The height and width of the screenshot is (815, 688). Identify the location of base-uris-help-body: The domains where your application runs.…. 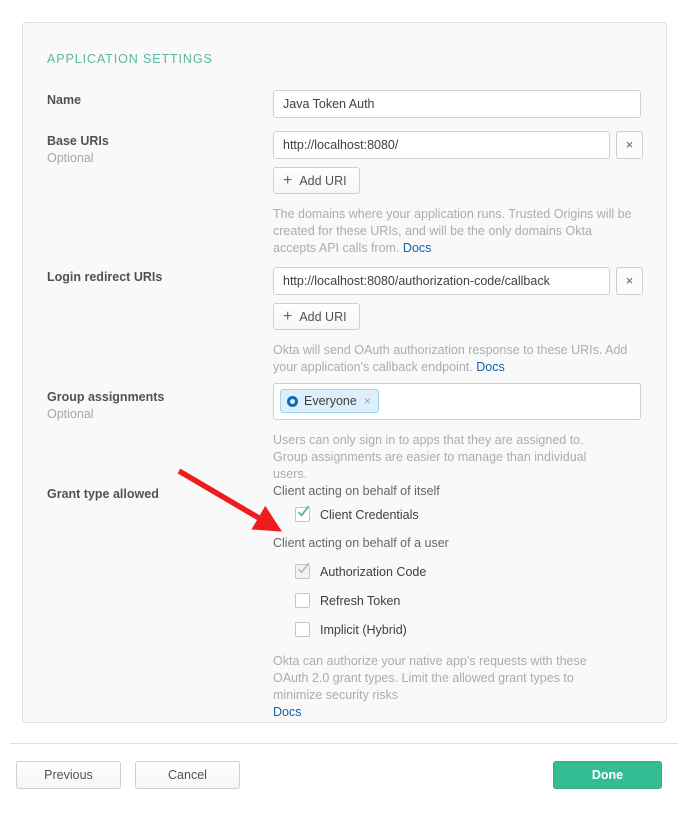
(452, 231).